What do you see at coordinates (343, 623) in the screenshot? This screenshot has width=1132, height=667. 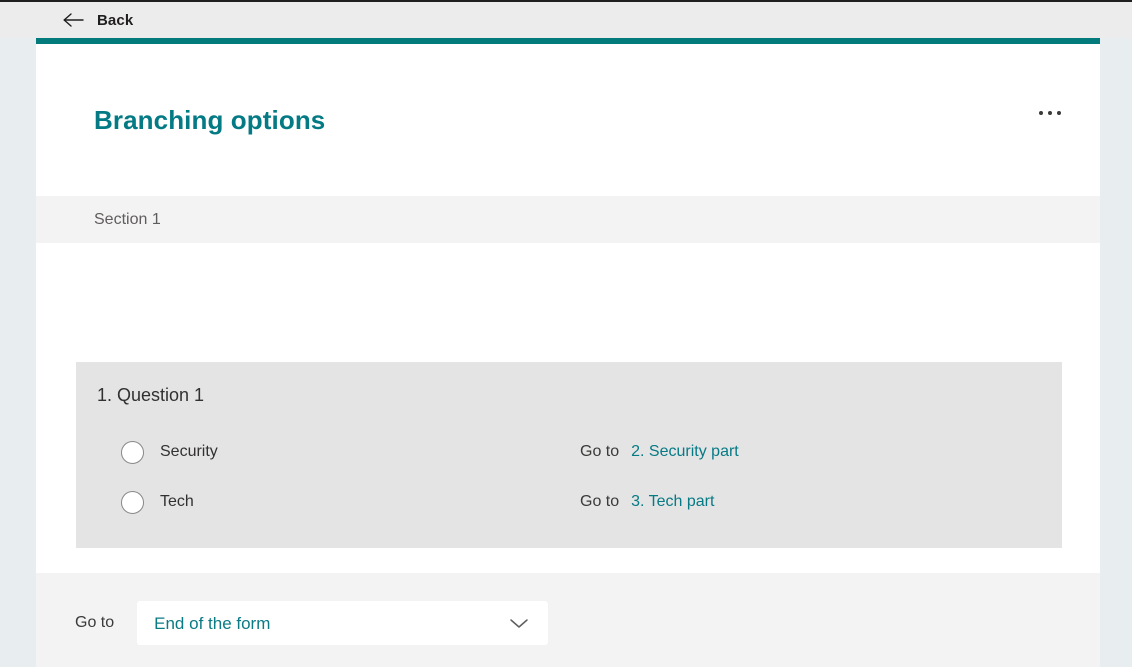 I see `section-goto-dropdown: End of the form` at bounding box center [343, 623].